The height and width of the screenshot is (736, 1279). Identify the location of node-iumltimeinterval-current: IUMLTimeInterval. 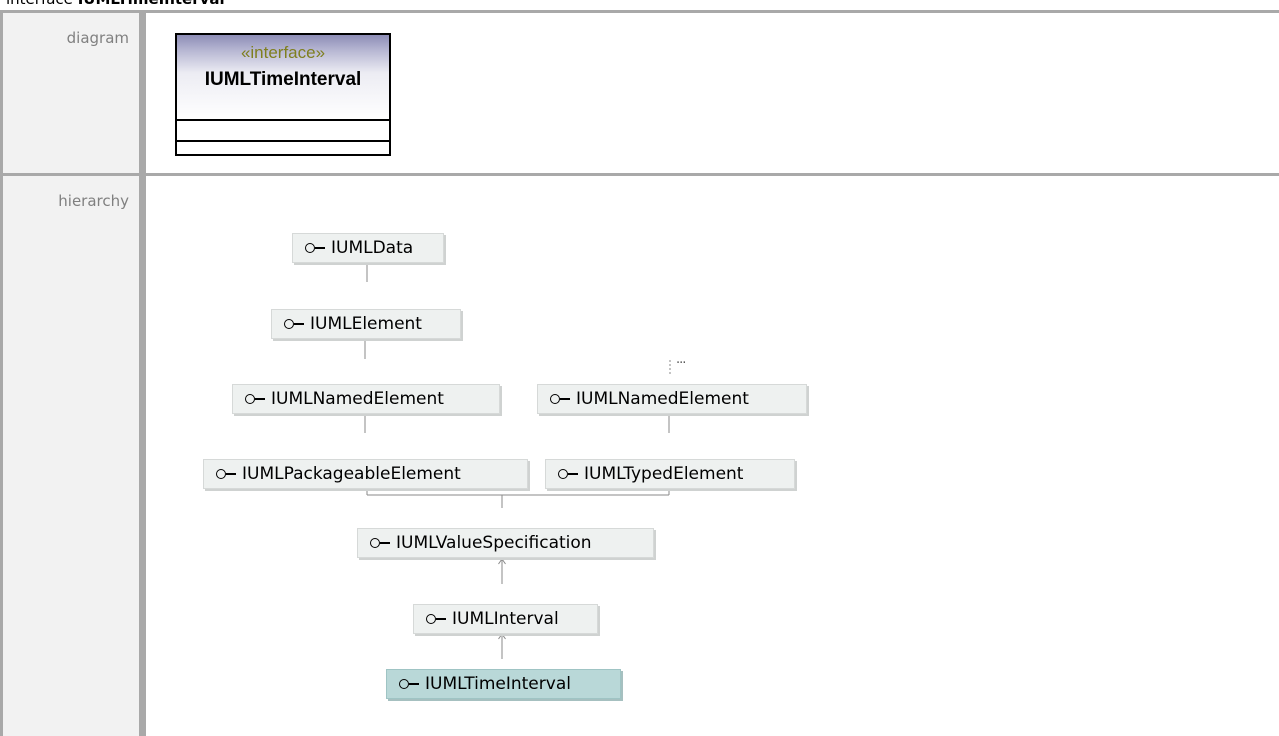
(503, 684).